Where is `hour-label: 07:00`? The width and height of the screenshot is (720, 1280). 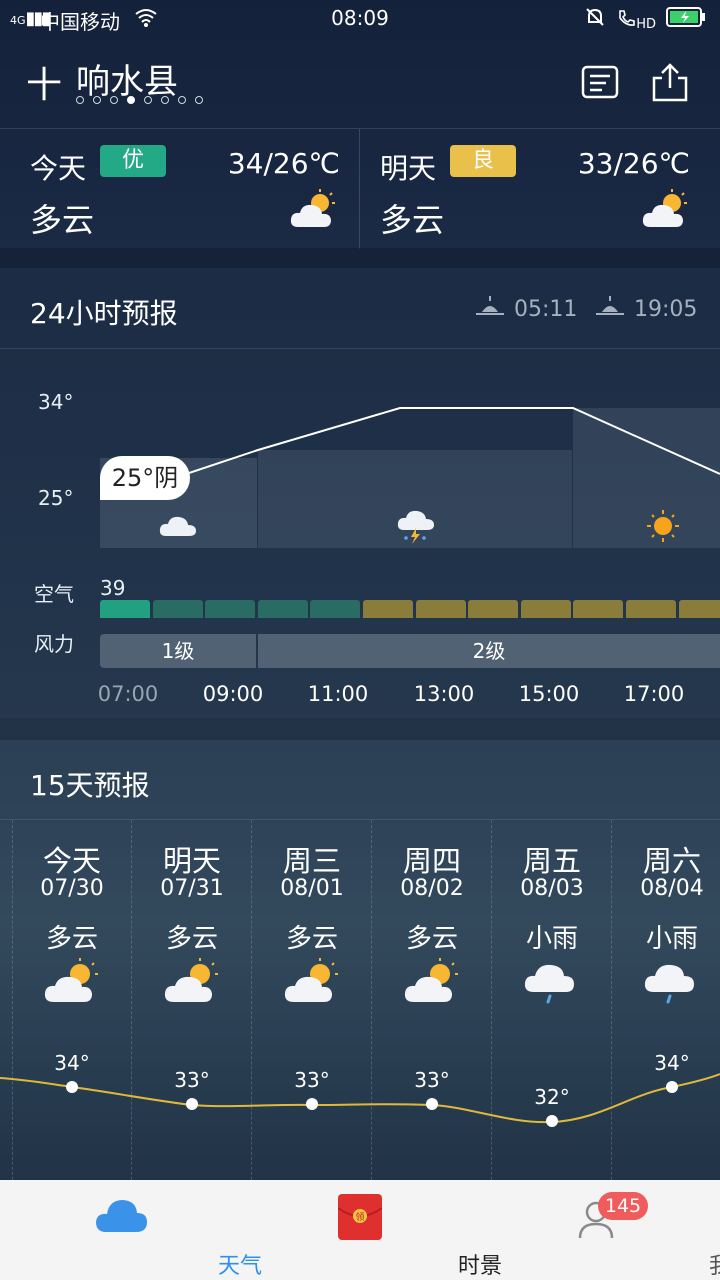 hour-label: 07:00 is located at coordinates (128, 694).